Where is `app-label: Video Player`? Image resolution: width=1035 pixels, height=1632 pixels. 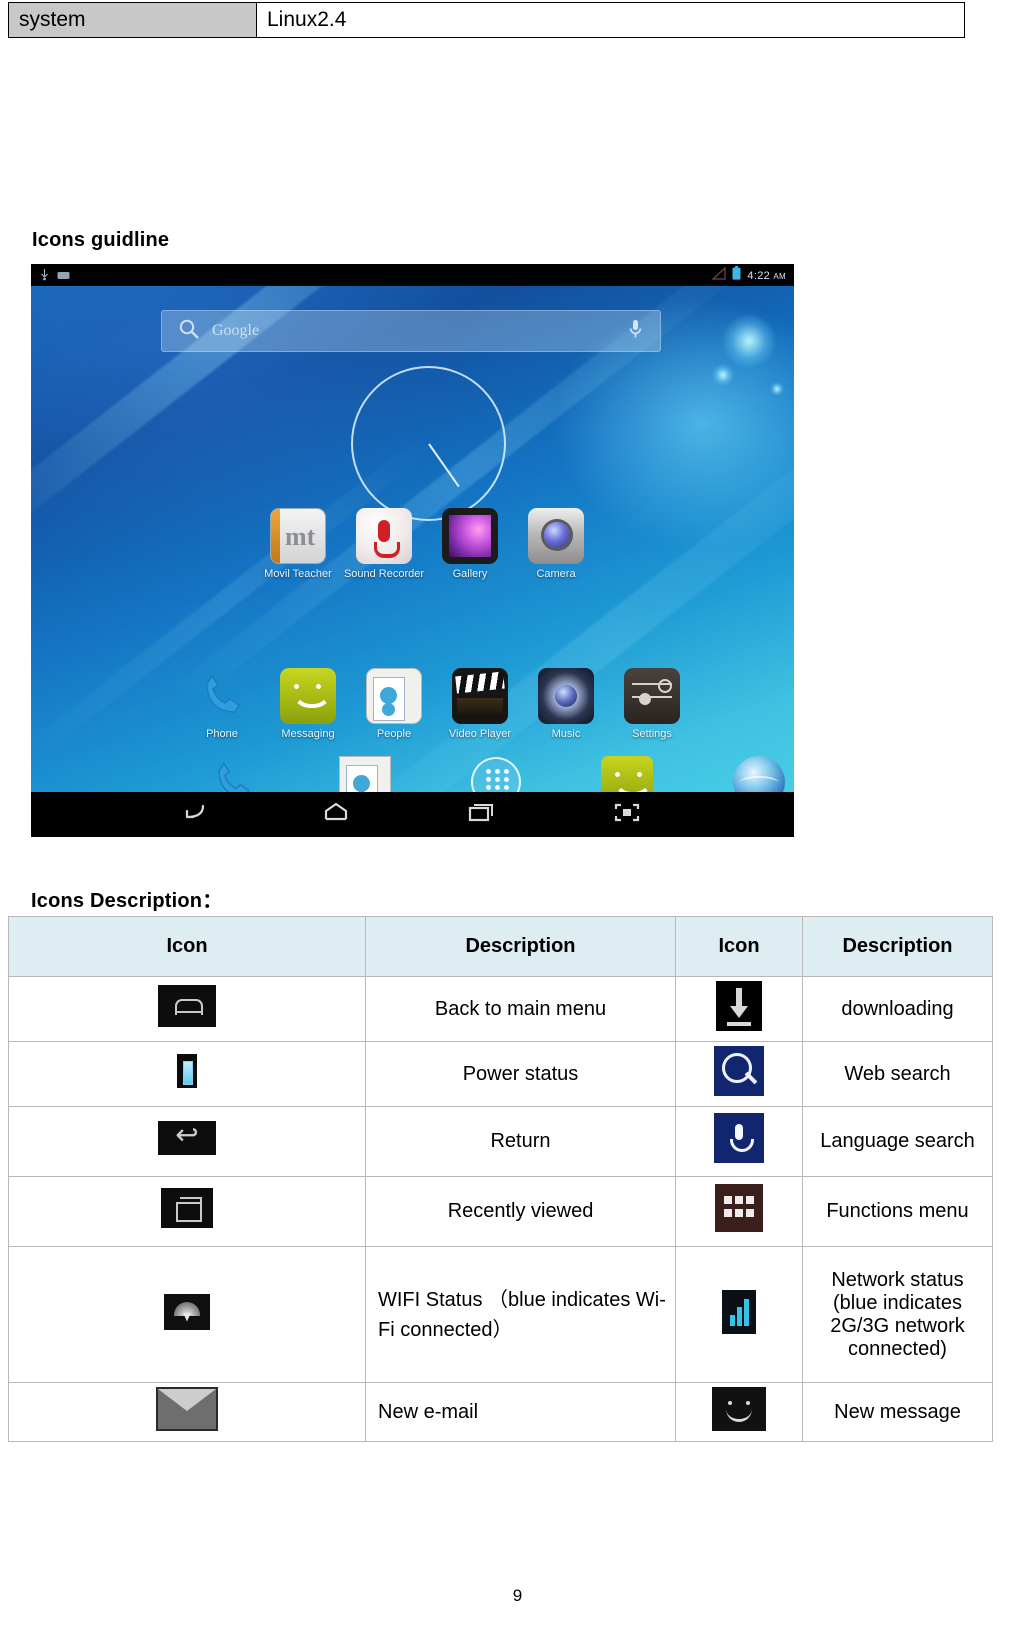 app-label: Video Player is located at coordinates (480, 734).